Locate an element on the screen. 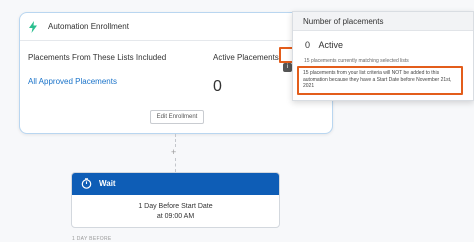 The width and height of the screenshot is (474, 242). all-approved-placements-link: All Approved Placements is located at coordinates (72, 81).